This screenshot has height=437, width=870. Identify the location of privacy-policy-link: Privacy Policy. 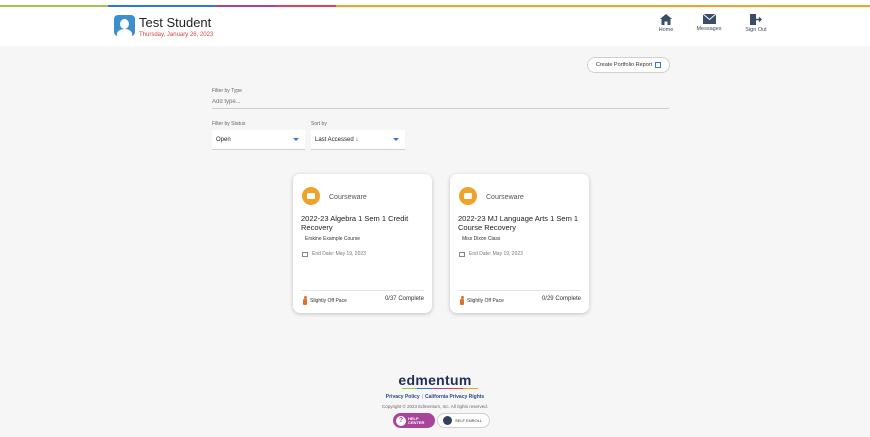
(403, 397).